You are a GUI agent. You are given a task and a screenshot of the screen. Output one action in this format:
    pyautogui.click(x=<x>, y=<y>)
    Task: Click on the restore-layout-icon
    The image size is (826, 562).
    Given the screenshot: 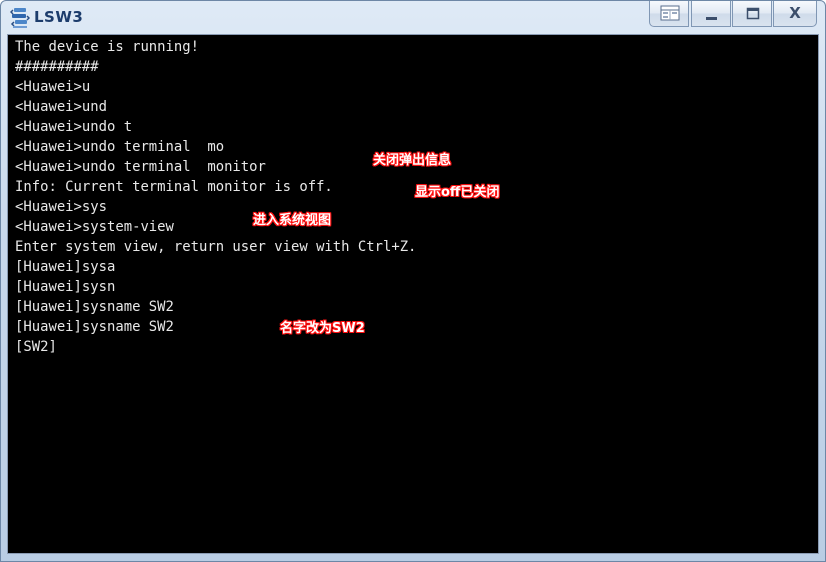 What is the action you would take?
    pyautogui.click(x=670, y=13)
    